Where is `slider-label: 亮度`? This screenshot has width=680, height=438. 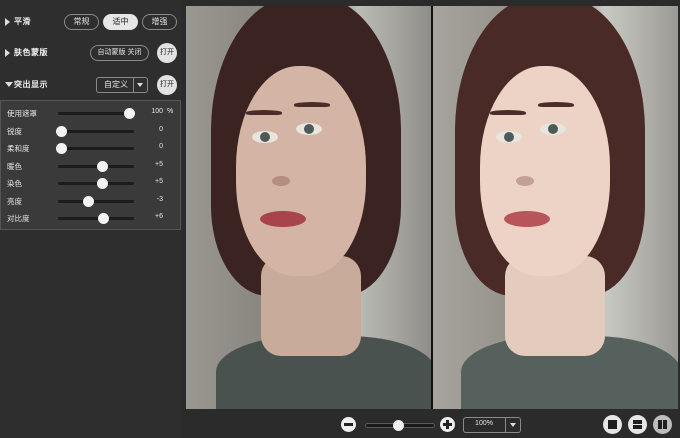
slider-label: 亮度 is located at coordinates (14, 201).